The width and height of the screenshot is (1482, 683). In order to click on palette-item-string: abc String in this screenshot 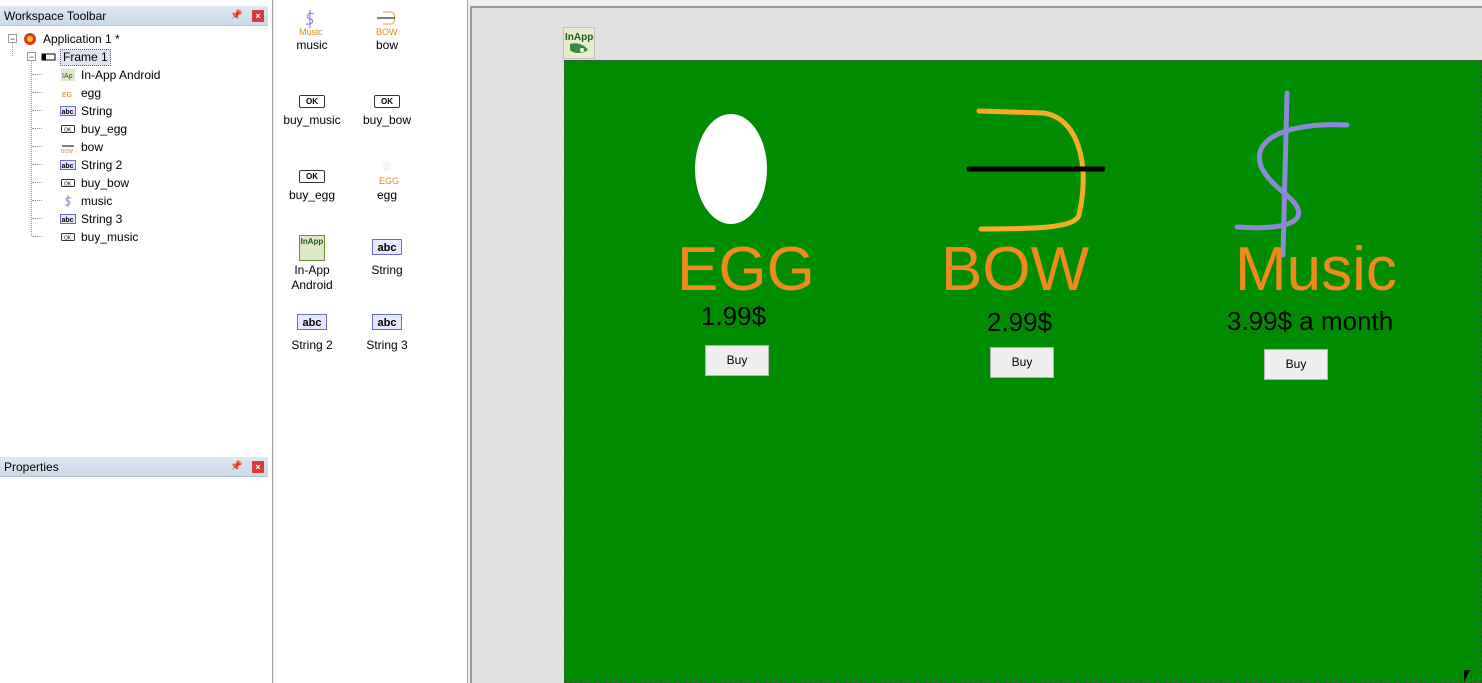, I will do `click(387, 255)`.